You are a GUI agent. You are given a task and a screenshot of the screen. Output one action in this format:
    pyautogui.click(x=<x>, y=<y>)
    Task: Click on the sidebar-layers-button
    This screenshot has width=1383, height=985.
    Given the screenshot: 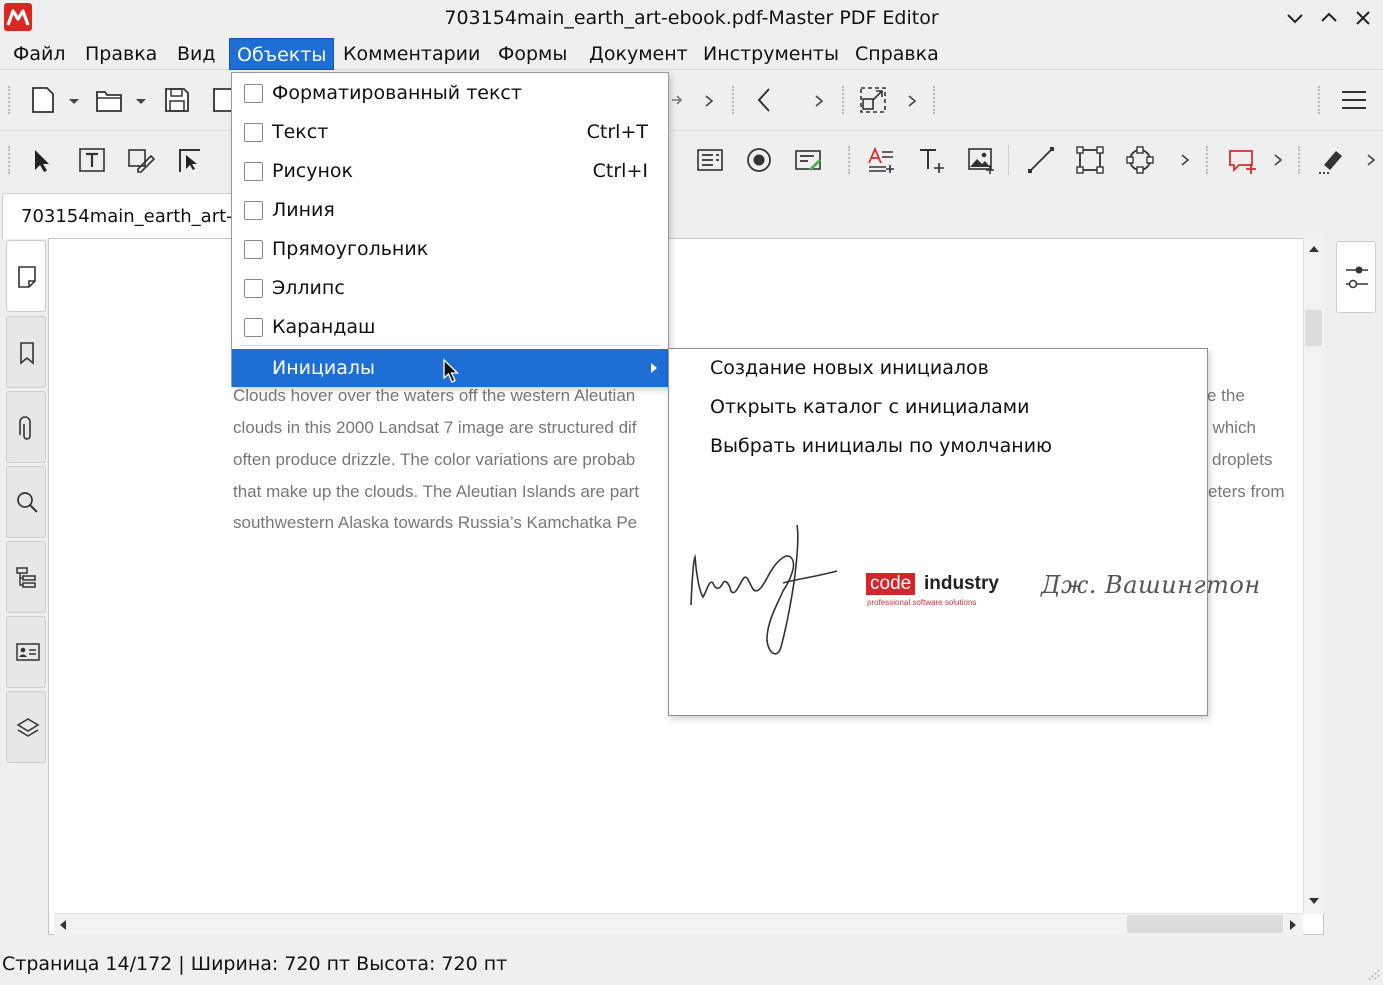 What is the action you would take?
    pyautogui.click(x=26, y=727)
    